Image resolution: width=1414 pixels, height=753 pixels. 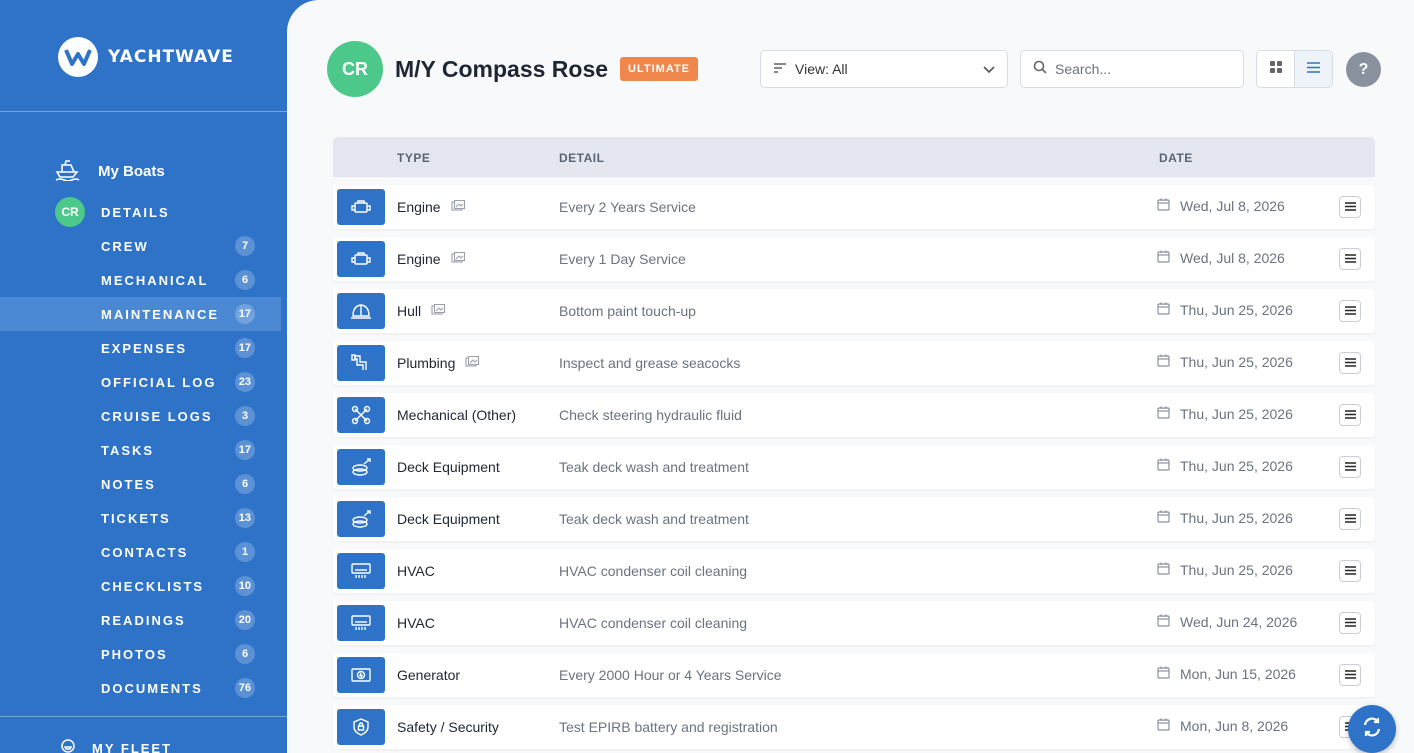 I want to click on my-fleet-link: MY FLEET, so click(x=116, y=745).